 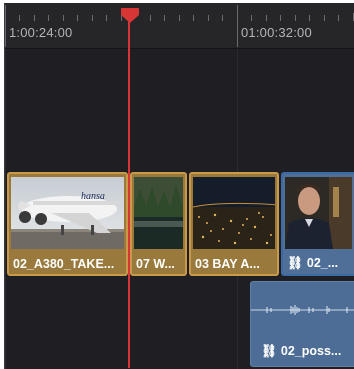 I want to click on timecode-label-left: 1:00:24:00, so click(x=41, y=32).